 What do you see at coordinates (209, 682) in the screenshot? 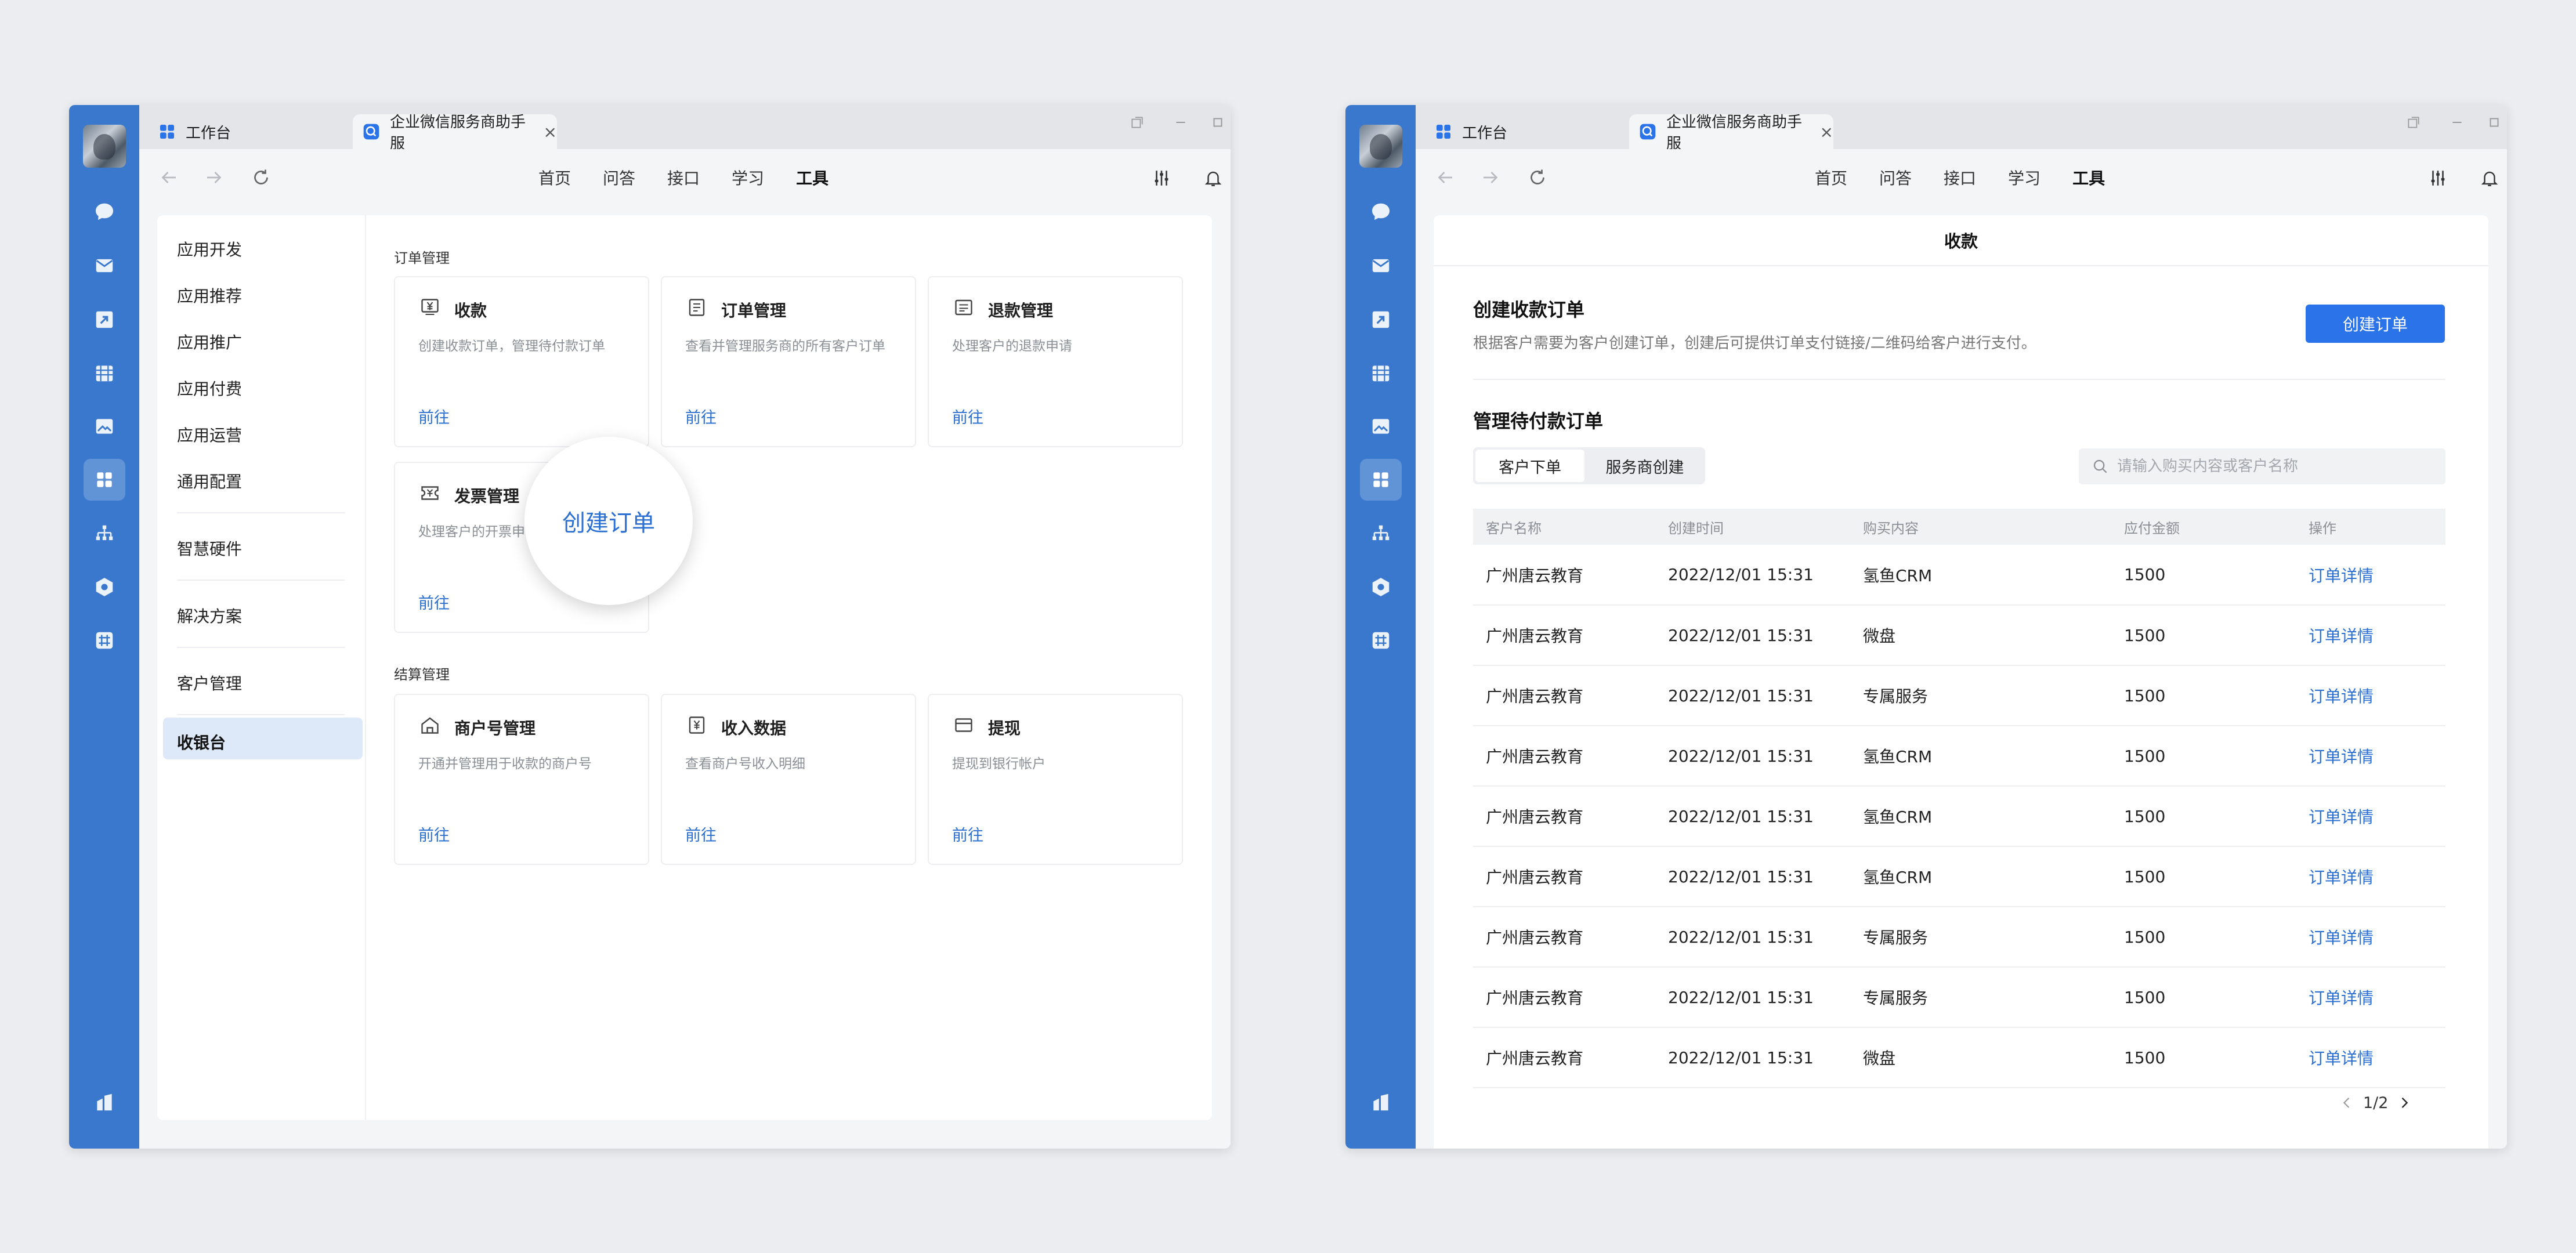
I see `sidenav-item-customers: 客户管理` at bounding box center [209, 682].